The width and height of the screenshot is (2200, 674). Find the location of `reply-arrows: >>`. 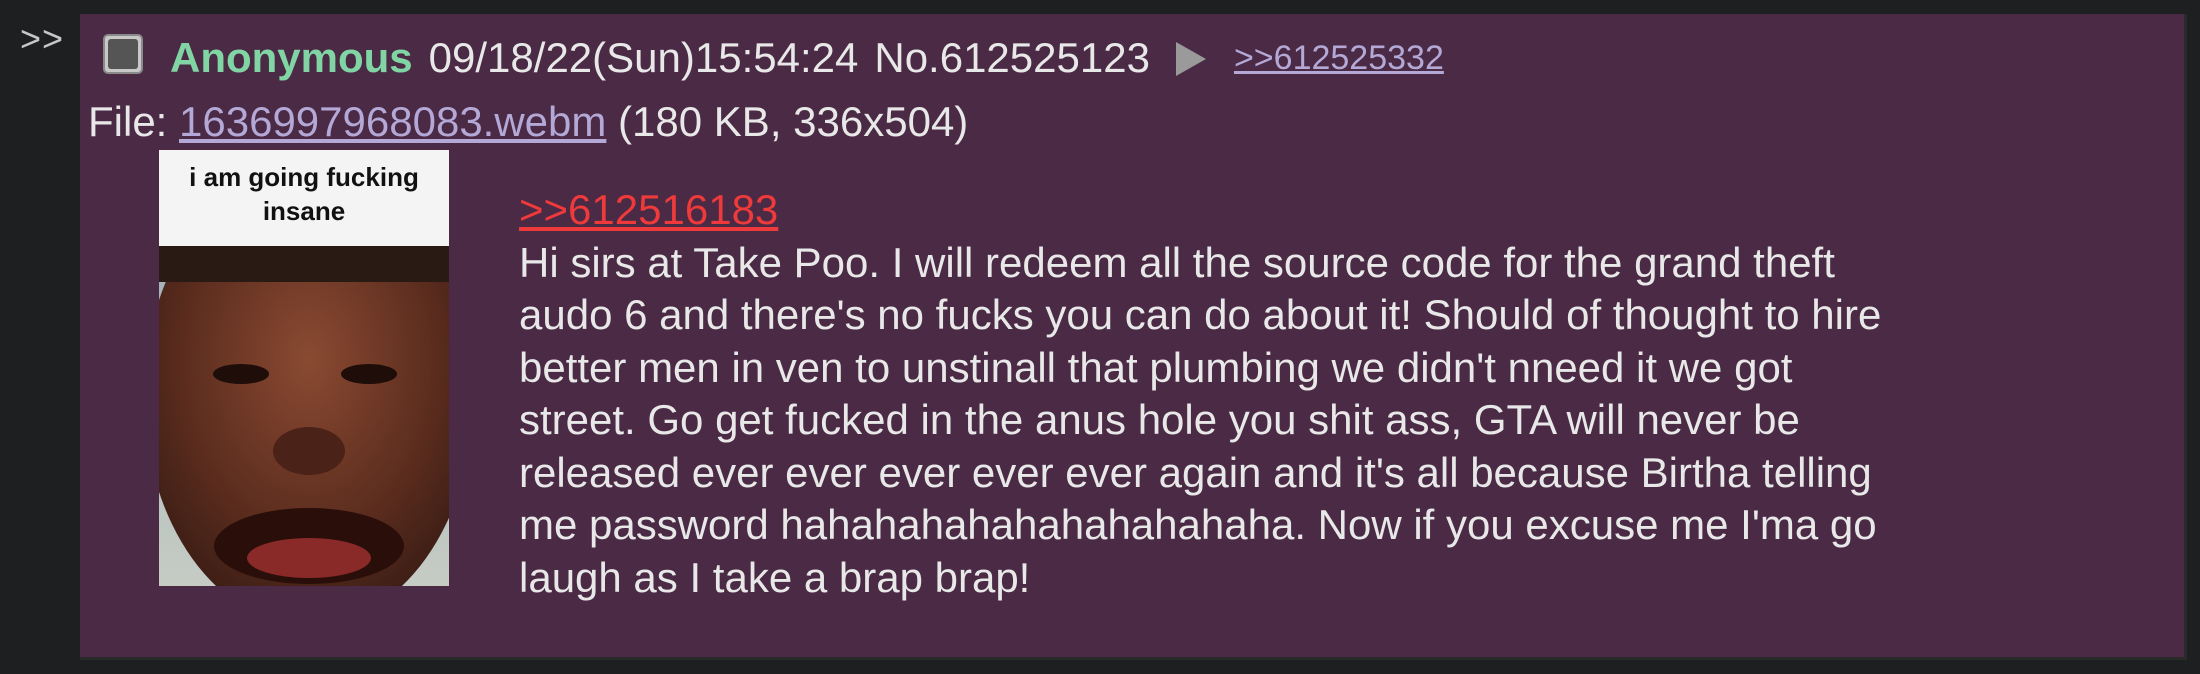

reply-arrows: >> is located at coordinates (42, 38).